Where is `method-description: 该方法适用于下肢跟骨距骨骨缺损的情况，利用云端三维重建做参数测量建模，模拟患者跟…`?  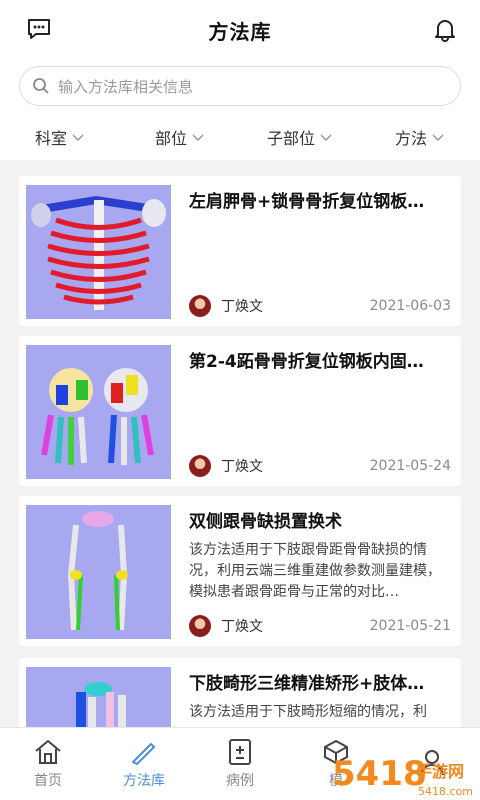 method-description: 该方法适用于下肢跟骨距骨骨缺损的情况，利用云端三维重建做参数测量建模，模拟患者跟… is located at coordinates (315, 571).